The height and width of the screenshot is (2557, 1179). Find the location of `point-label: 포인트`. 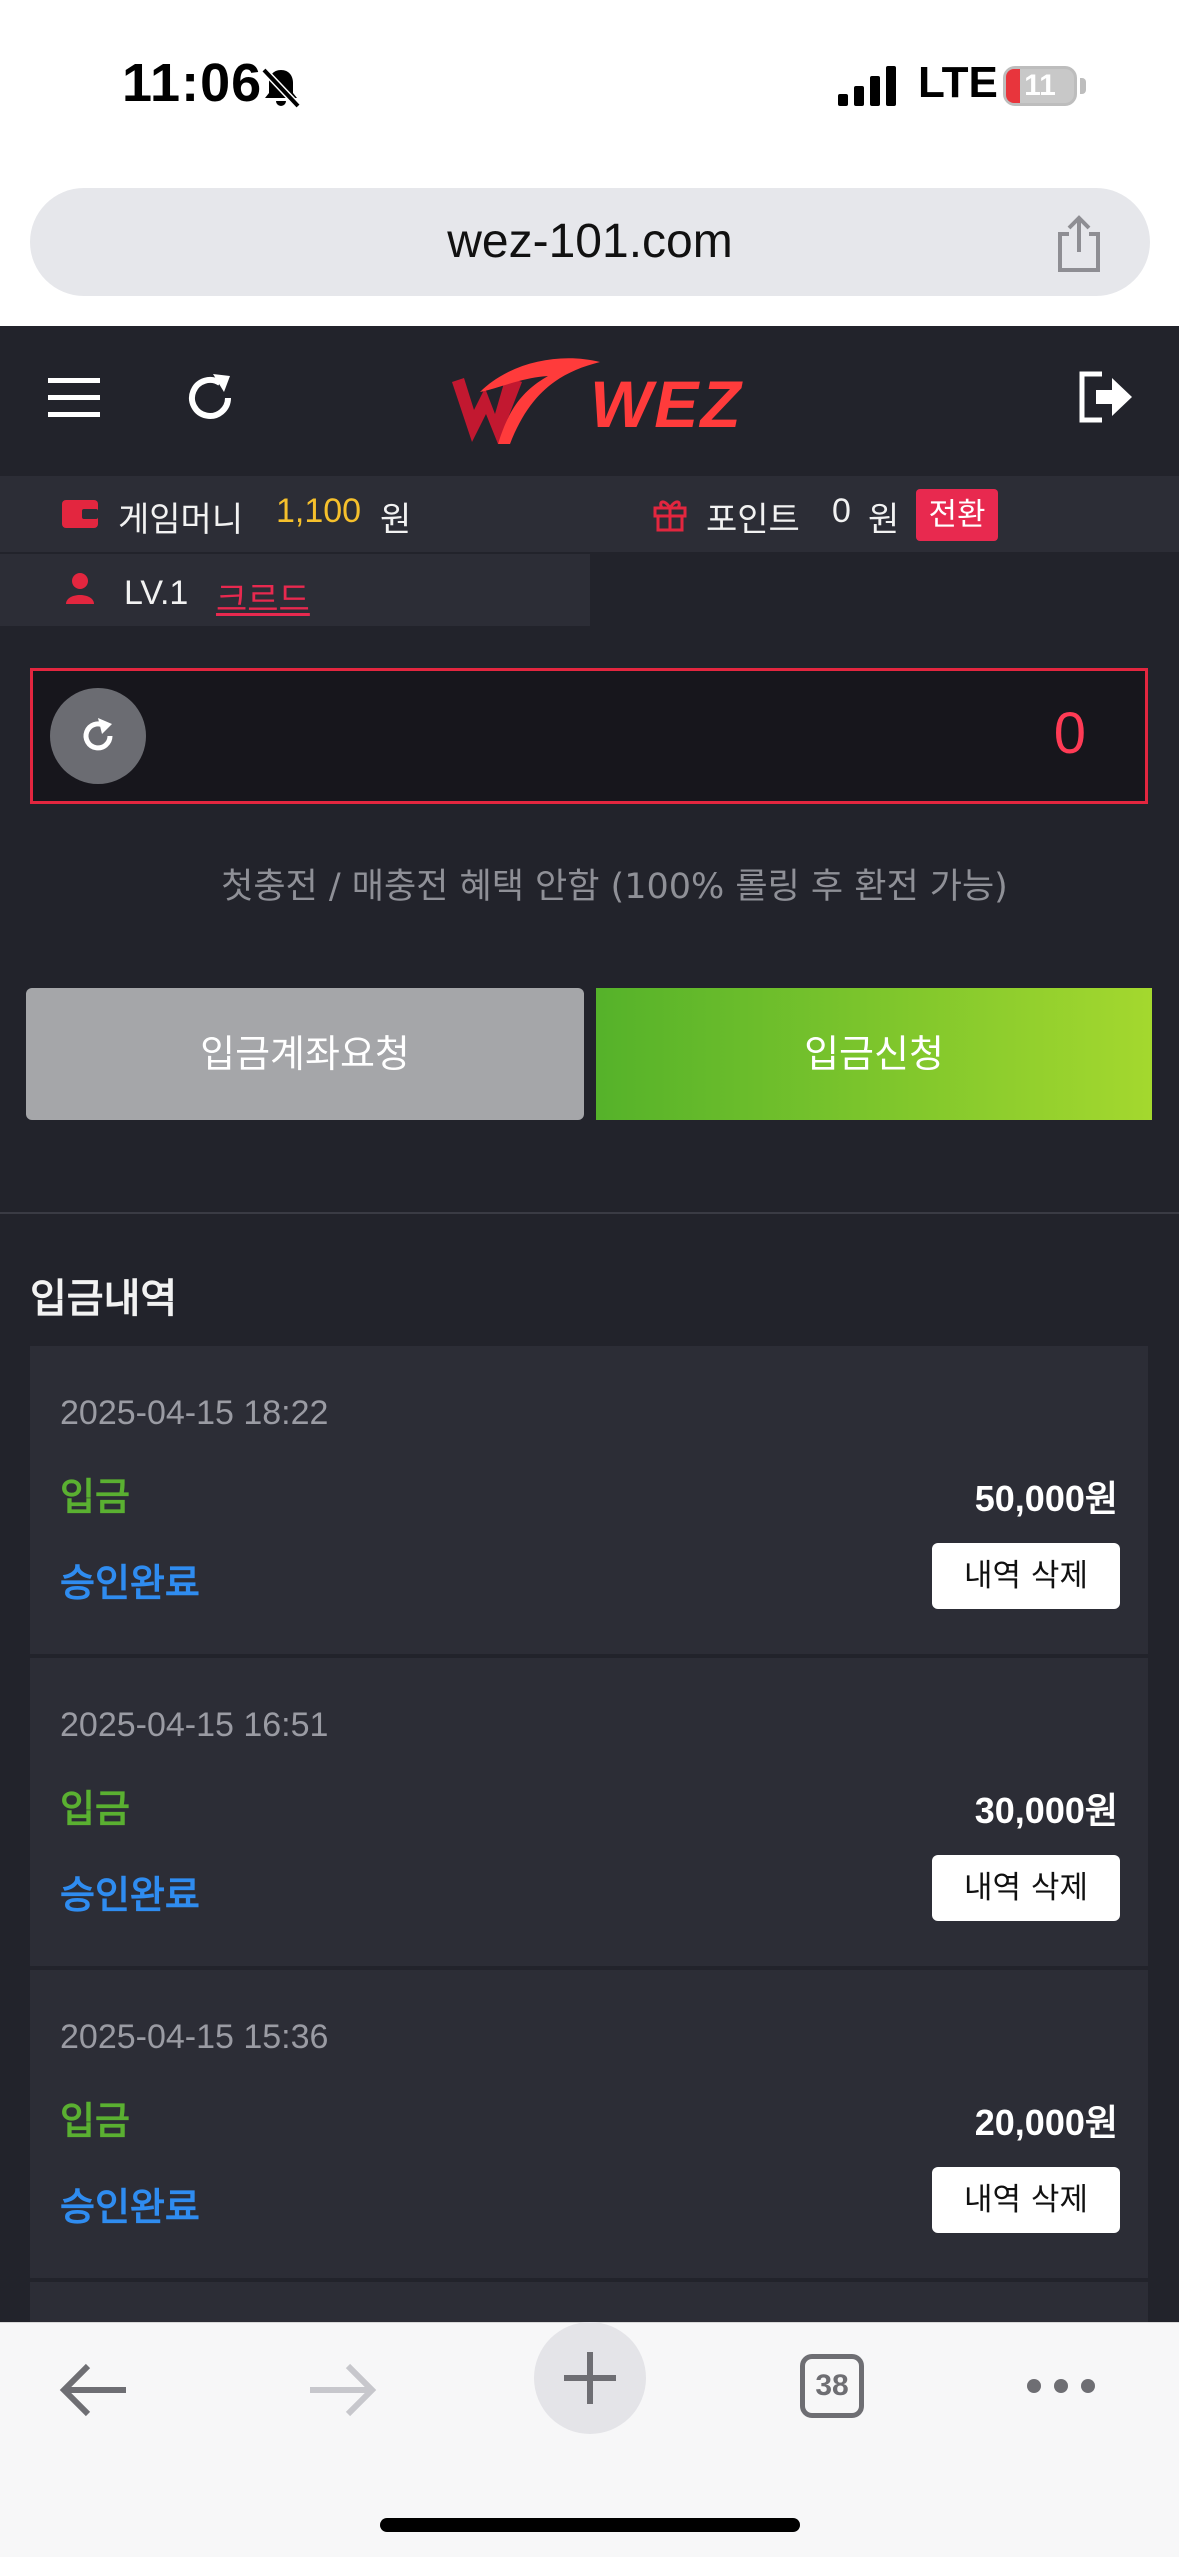

point-label: 포인트 is located at coordinates (753, 520).